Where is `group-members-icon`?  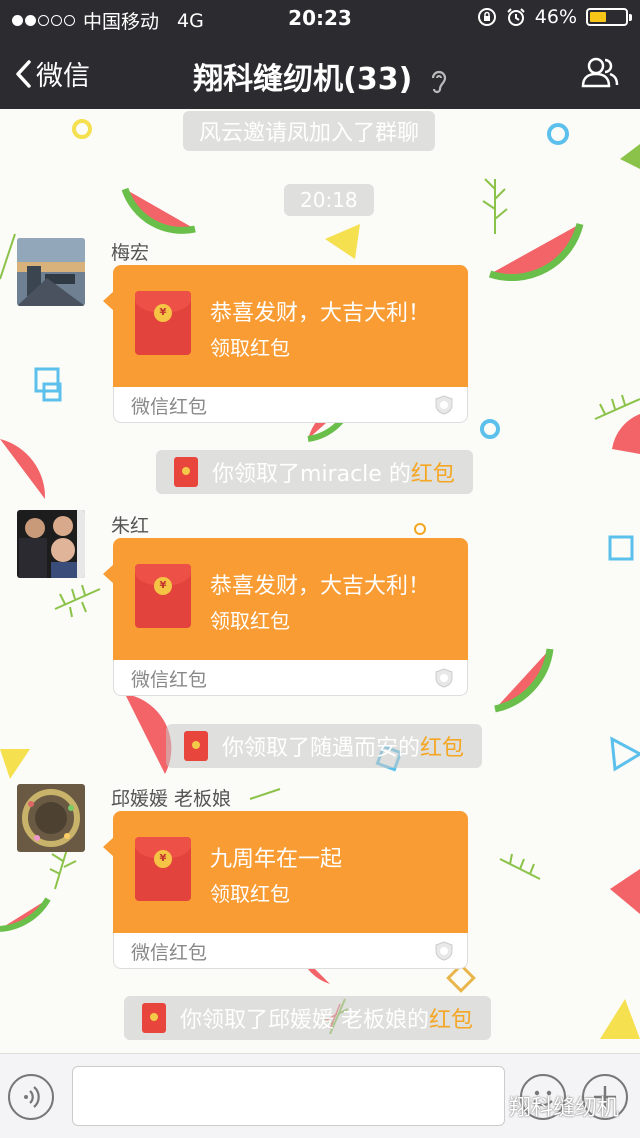
group-members-icon is located at coordinates (600, 72).